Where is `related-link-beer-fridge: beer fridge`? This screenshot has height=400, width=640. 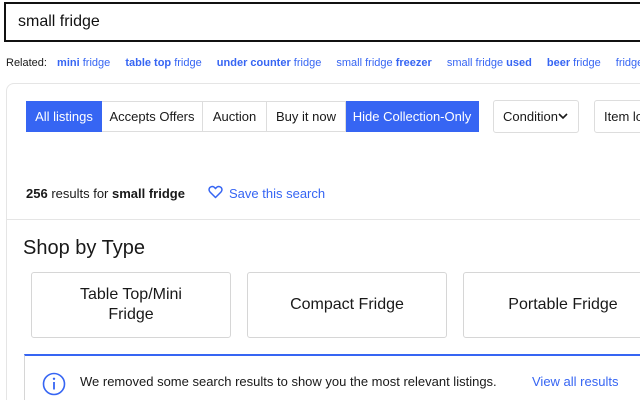 related-link-beer-fridge: beer fridge is located at coordinates (574, 63).